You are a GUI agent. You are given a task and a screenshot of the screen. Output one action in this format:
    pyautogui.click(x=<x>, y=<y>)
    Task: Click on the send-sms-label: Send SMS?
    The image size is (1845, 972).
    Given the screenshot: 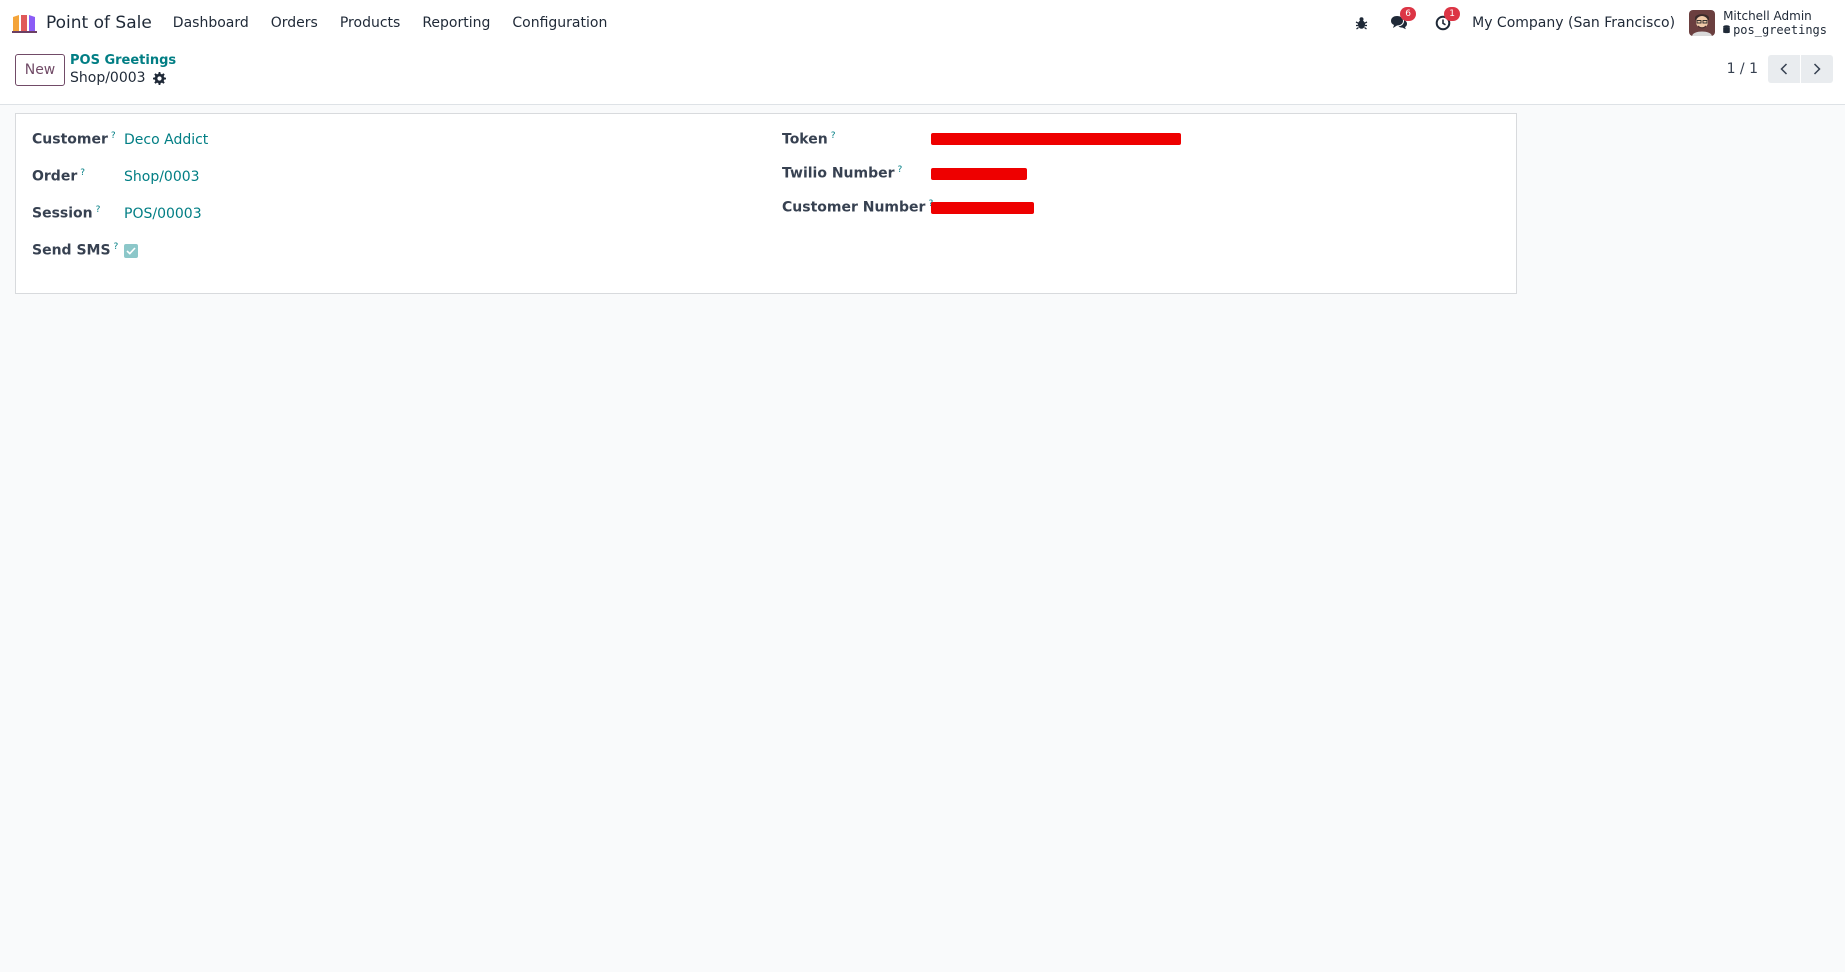 What is the action you would take?
    pyautogui.click(x=75, y=250)
    